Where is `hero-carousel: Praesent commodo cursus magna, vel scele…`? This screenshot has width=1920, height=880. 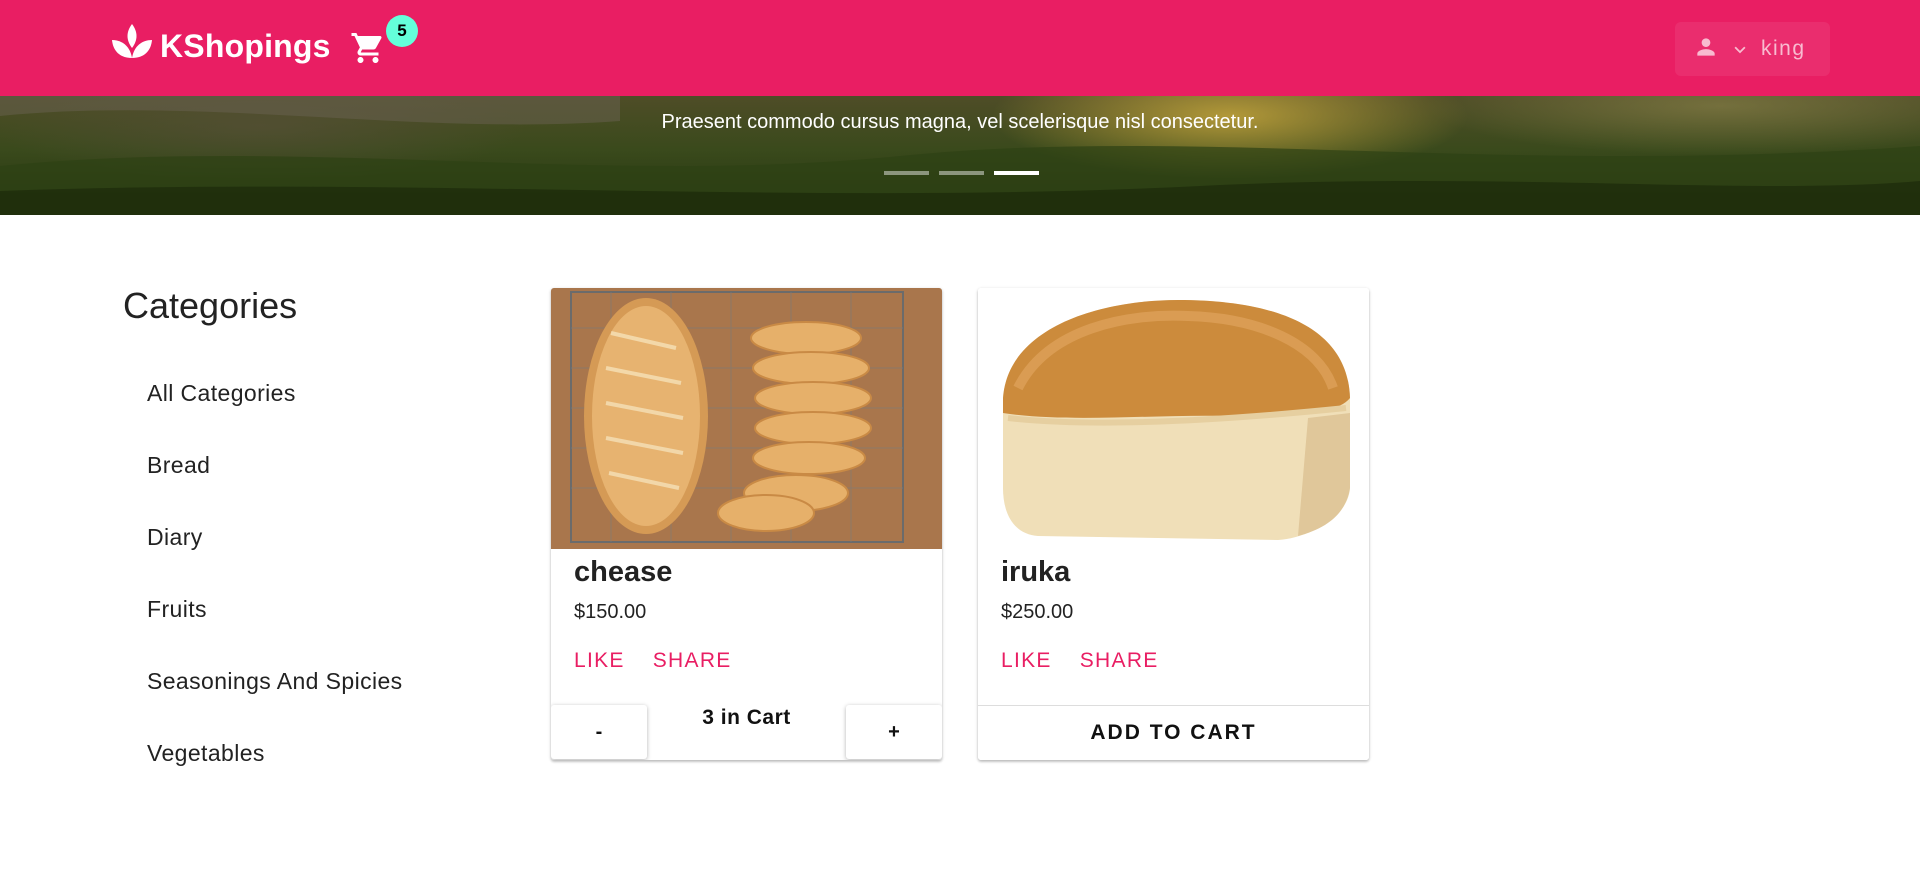 hero-carousel: Praesent commodo cursus magna, vel scele… is located at coordinates (960, 155).